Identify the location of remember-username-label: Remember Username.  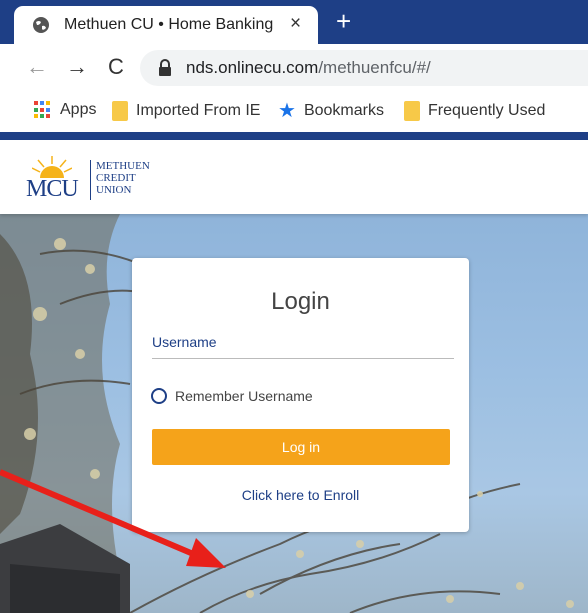
(244, 396).